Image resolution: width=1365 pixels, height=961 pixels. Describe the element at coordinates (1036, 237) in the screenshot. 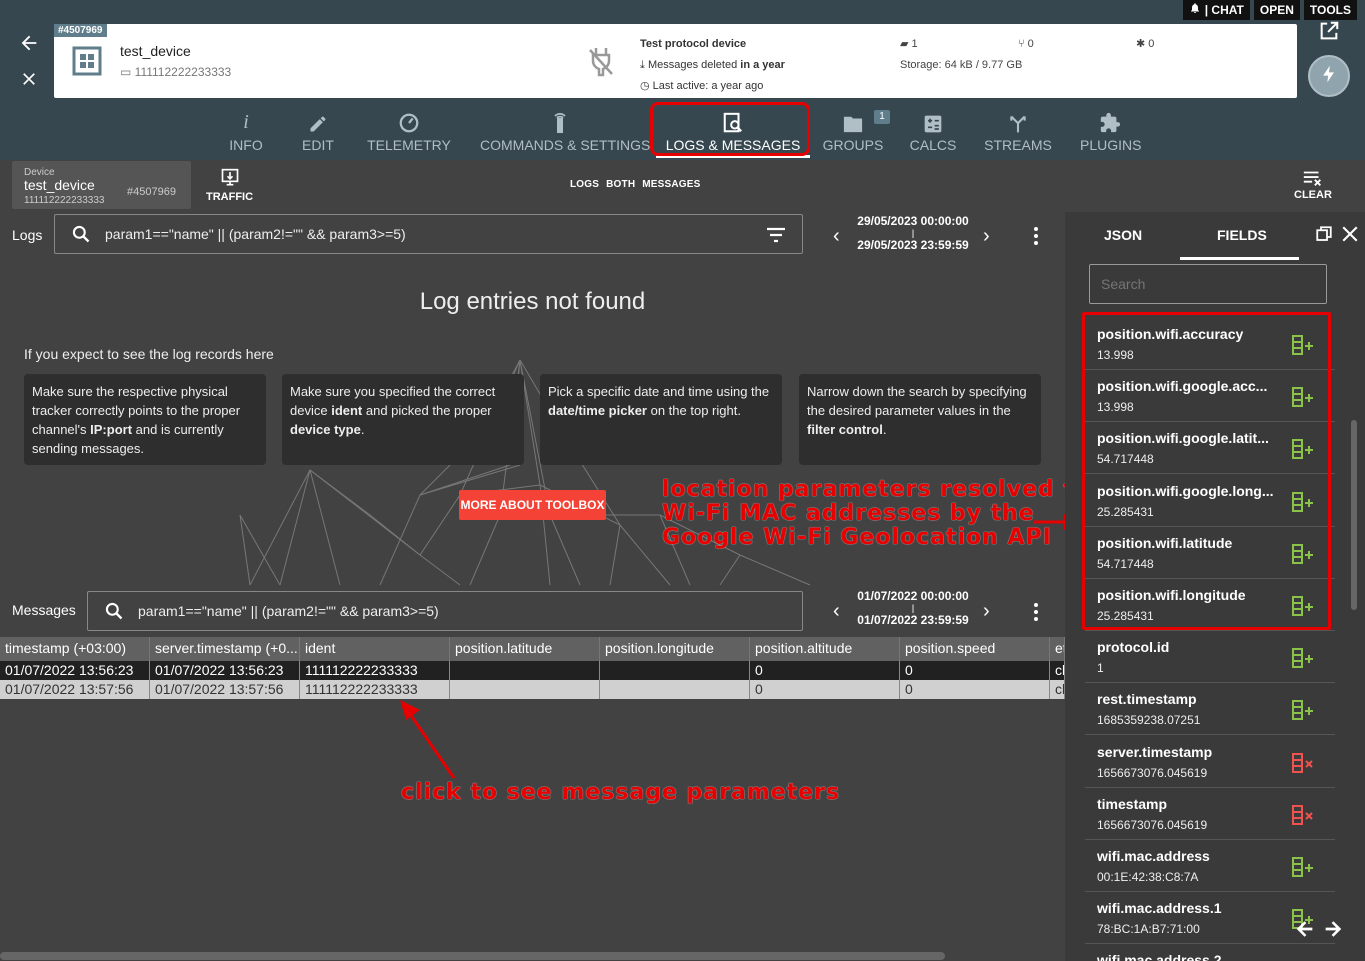

I see `logs-menu-icon` at that location.